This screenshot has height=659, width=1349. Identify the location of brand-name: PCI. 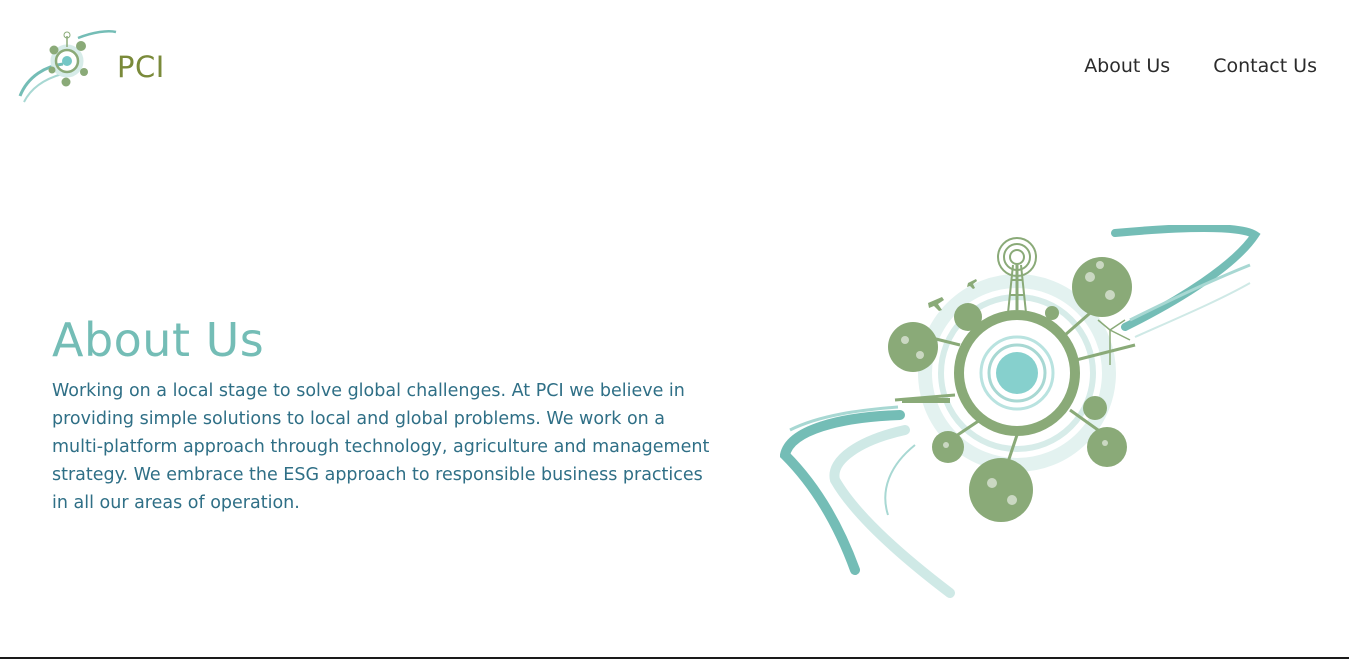
(141, 67).